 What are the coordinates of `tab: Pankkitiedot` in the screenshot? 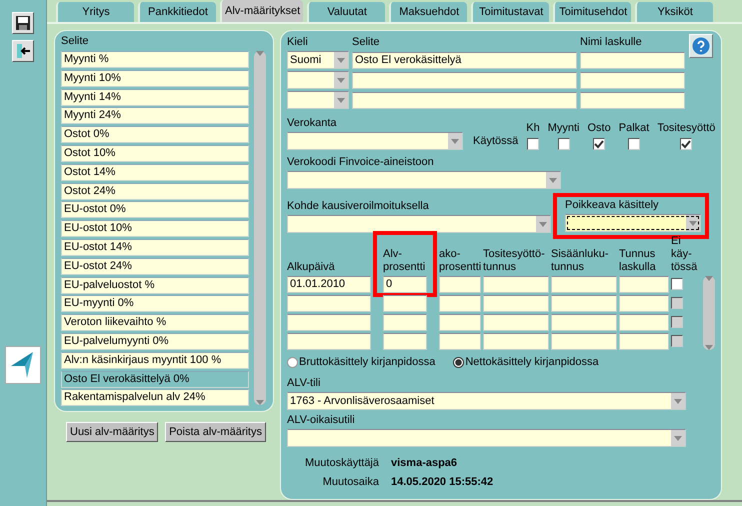 It's located at (177, 12).